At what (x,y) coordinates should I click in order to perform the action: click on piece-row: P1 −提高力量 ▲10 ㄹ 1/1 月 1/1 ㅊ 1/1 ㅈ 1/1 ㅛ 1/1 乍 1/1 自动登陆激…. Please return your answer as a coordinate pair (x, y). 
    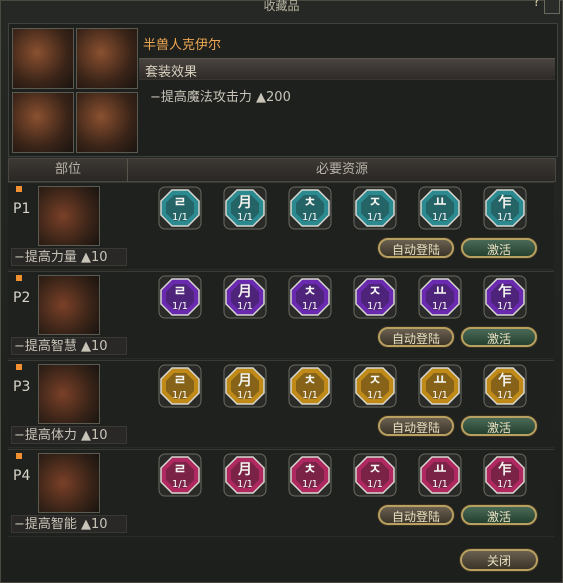
    Looking at the image, I should click on (281, 226).